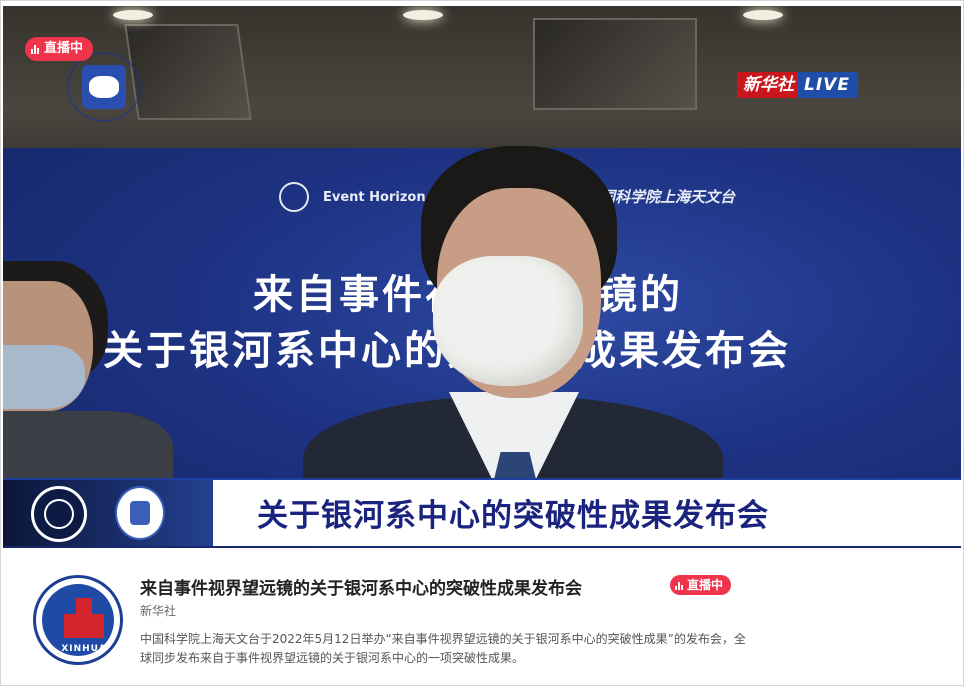 This screenshot has height=686, width=964. I want to click on avatar-disc: XINHUA, so click(78, 620).